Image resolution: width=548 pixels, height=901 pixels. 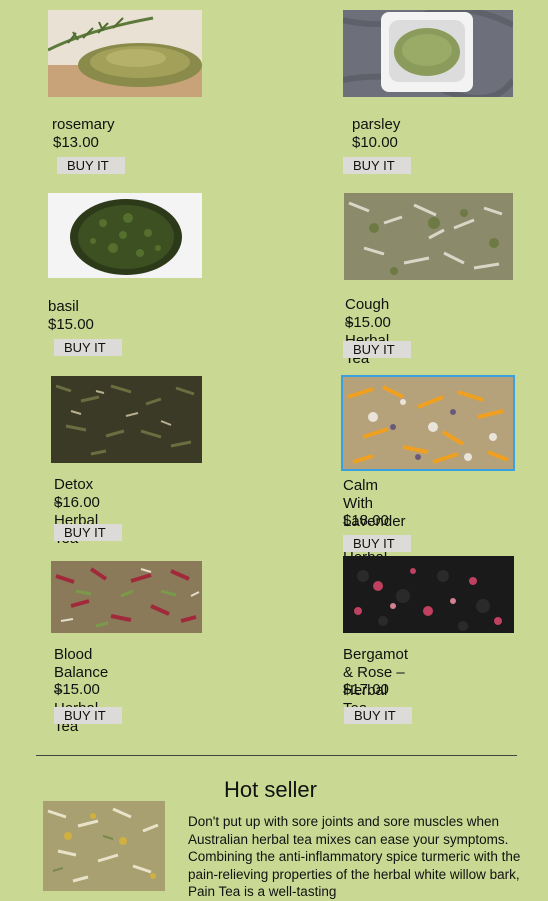 What do you see at coordinates (428, 423) in the screenshot?
I see `product-image-calm-tea` at bounding box center [428, 423].